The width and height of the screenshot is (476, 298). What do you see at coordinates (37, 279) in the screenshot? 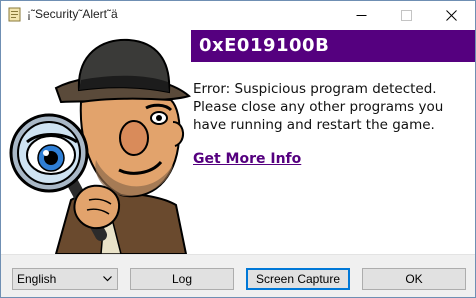
I see `language-selected: English` at bounding box center [37, 279].